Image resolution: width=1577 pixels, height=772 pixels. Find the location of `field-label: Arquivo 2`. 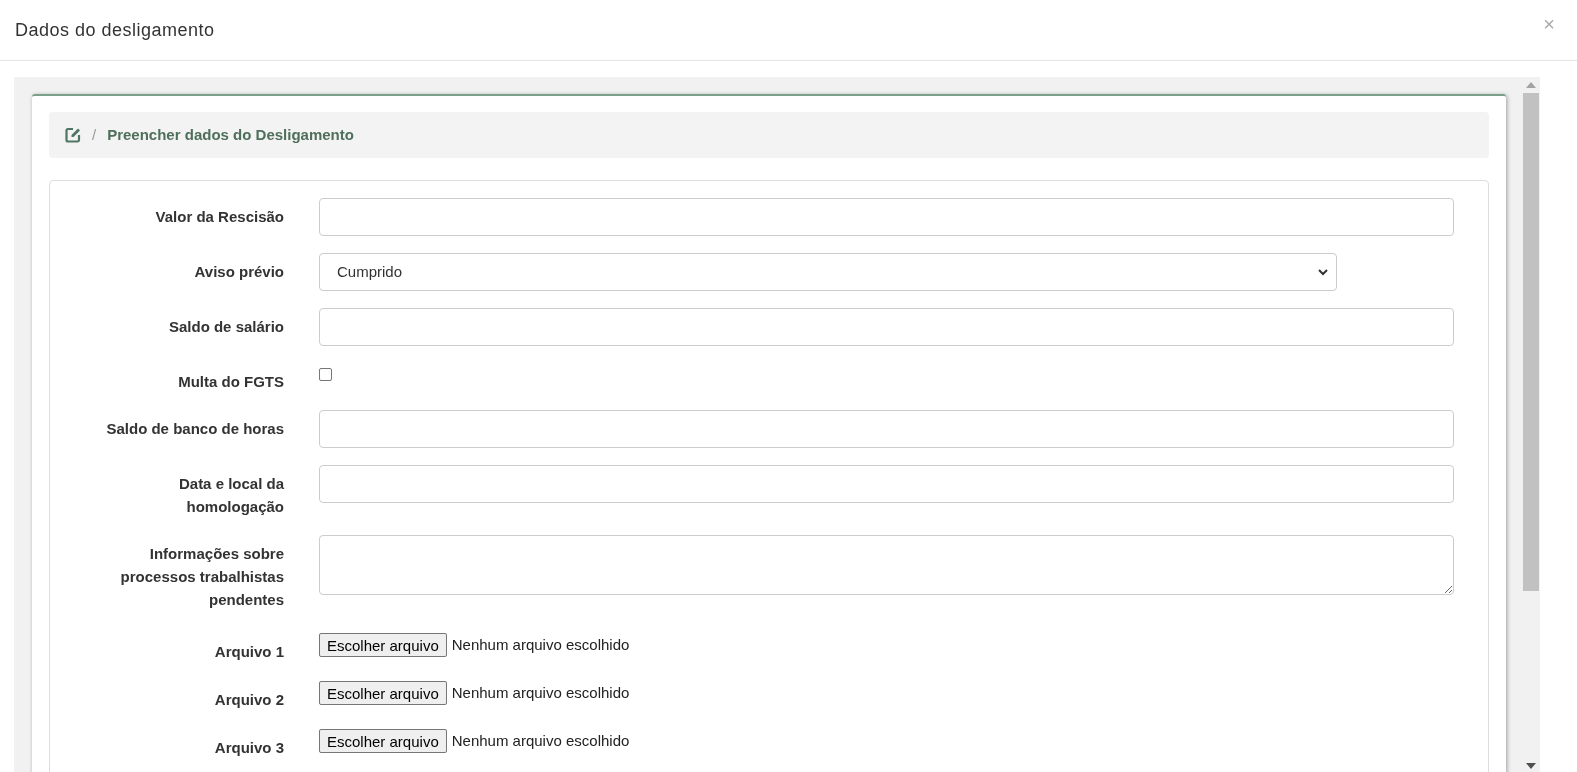

field-label: Arquivo 2 is located at coordinates (248, 700).